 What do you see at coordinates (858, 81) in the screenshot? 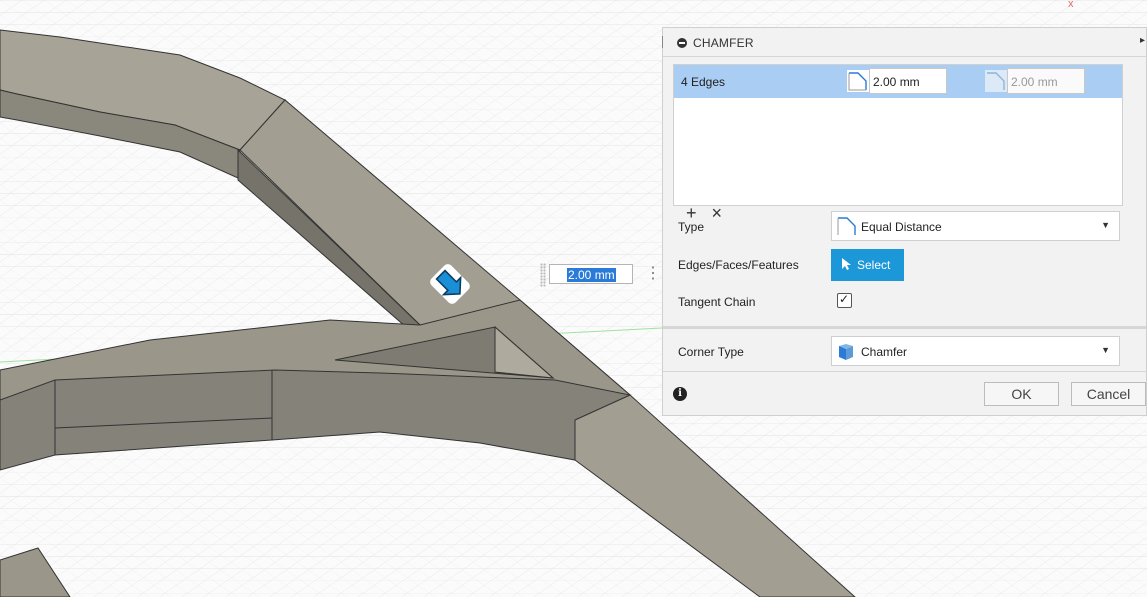
I see `chamfer-distance-icon` at bounding box center [858, 81].